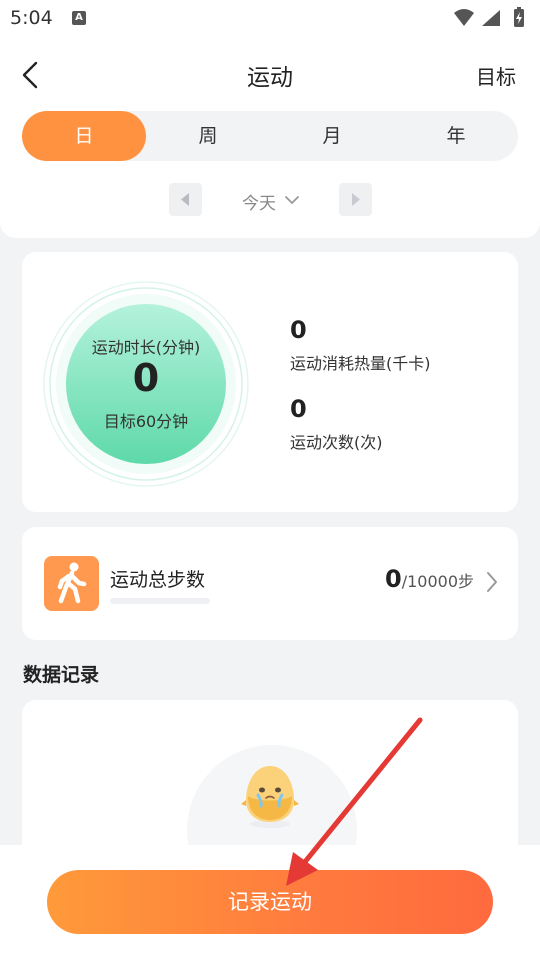 This screenshot has width=540, height=960. What do you see at coordinates (270, 797) in the screenshot?
I see `egg-mascot-icon` at bounding box center [270, 797].